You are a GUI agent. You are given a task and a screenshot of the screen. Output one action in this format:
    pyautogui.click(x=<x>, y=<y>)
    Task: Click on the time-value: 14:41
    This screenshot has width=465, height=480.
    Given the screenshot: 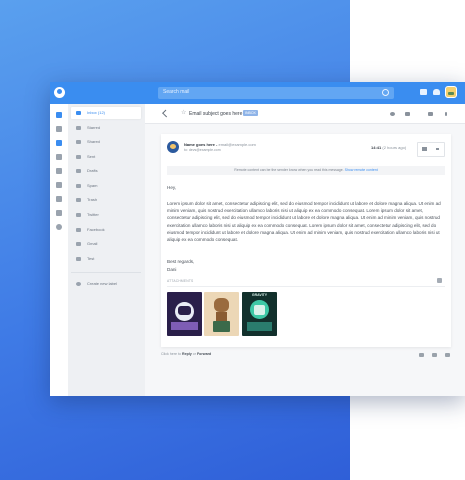 What is the action you would take?
    pyautogui.click(x=376, y=147)
    